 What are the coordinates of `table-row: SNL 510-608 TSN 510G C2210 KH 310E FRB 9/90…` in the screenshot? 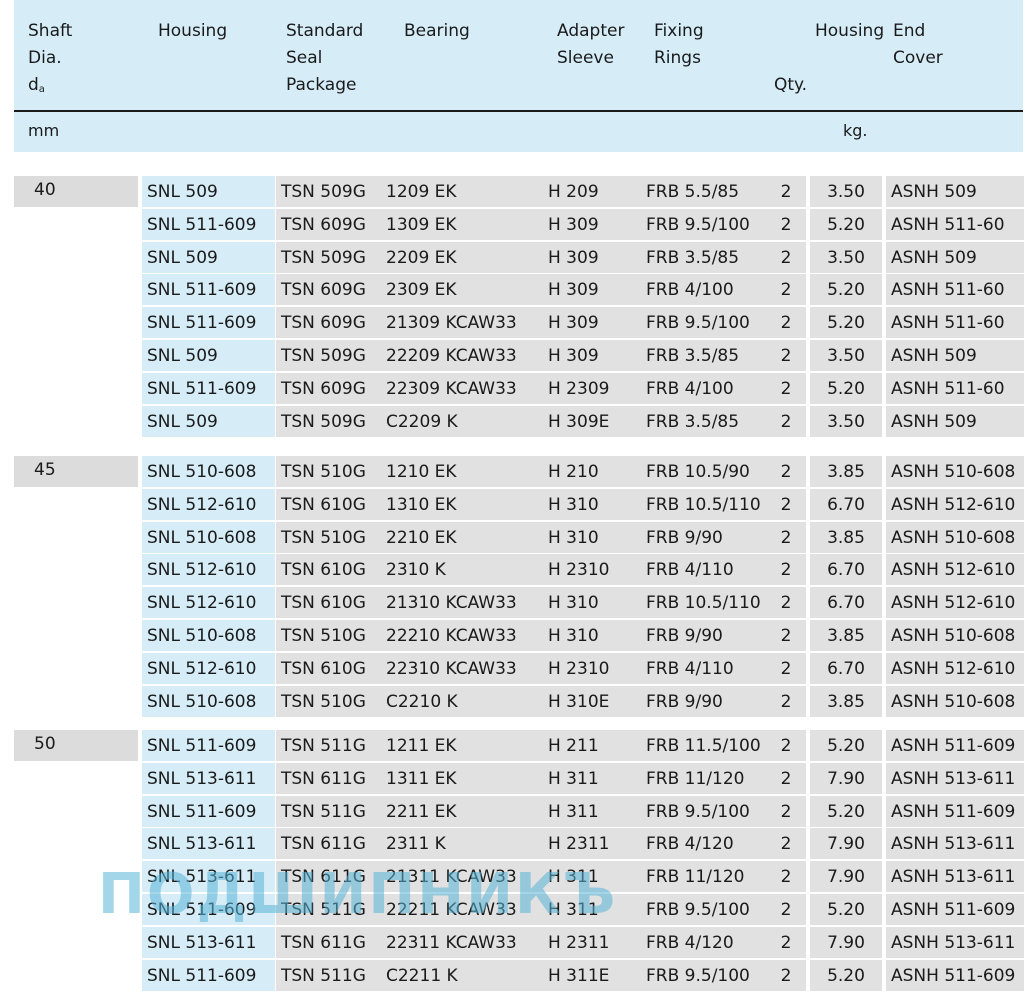 It's located at (512, 701).